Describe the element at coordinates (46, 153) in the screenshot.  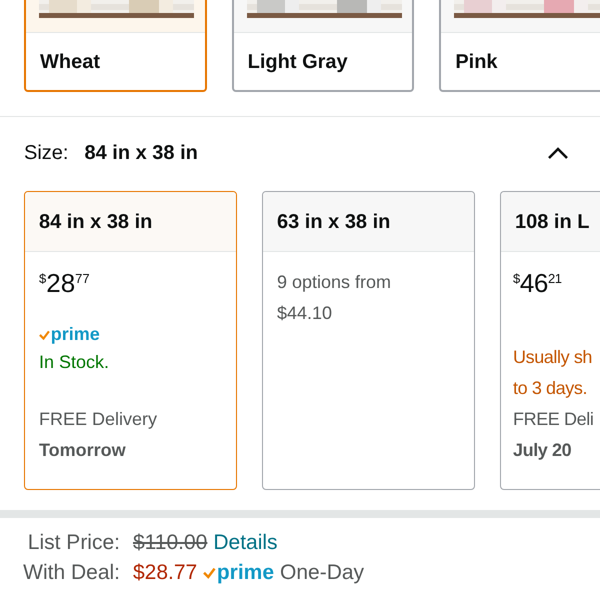
I see `size-label: Size:` at that location.